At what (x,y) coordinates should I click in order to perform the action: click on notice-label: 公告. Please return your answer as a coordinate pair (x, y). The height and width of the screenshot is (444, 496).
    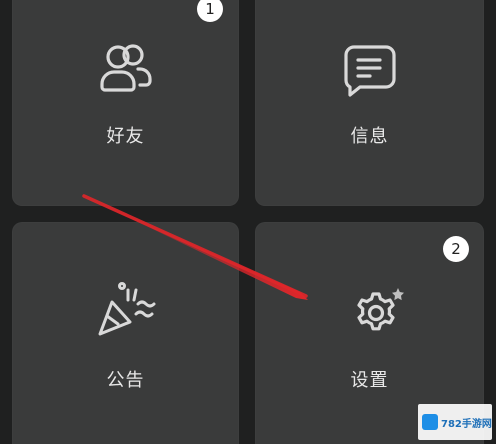
    Looking at the image, I should click on (125, 380).